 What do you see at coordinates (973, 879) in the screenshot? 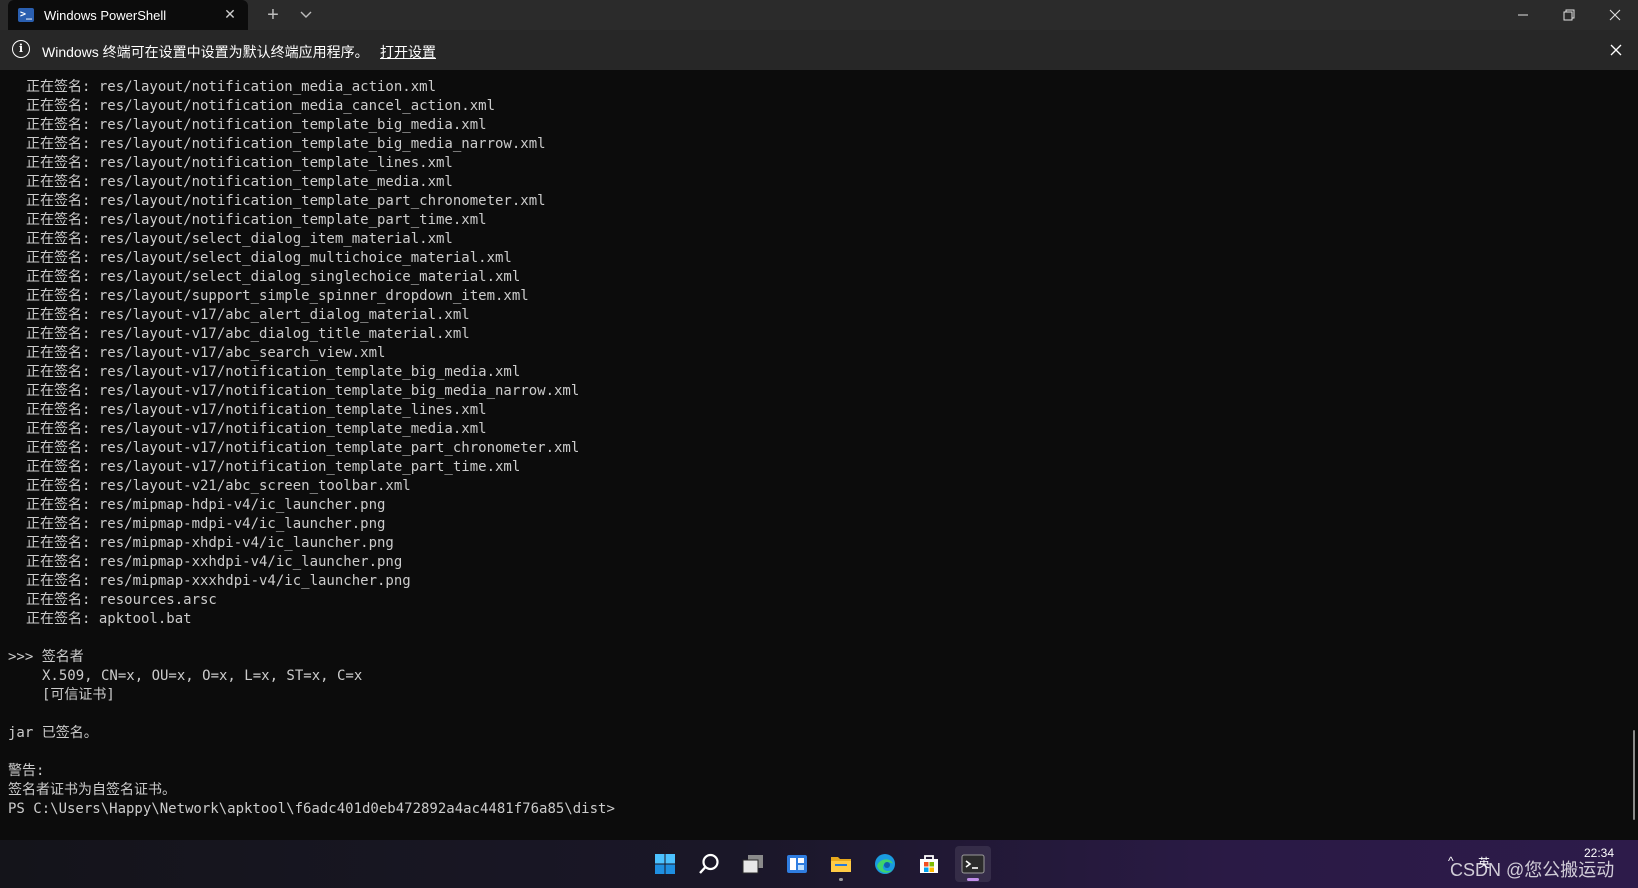
I see `active-indicator` at bounding box center [973, 879].